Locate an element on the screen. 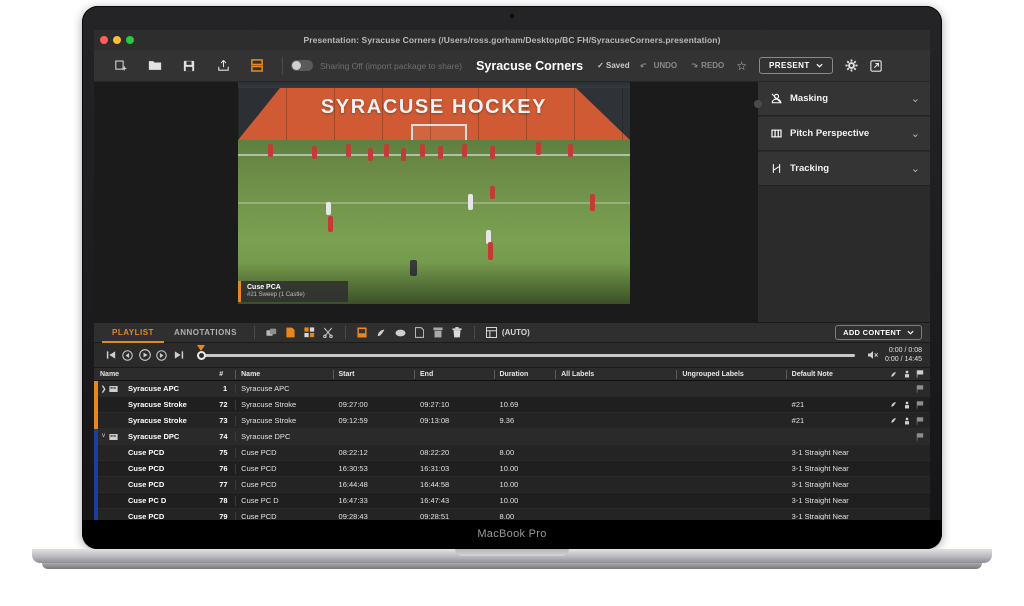  chevron-down-icon: ˅ is located at coordinates (103, 436).